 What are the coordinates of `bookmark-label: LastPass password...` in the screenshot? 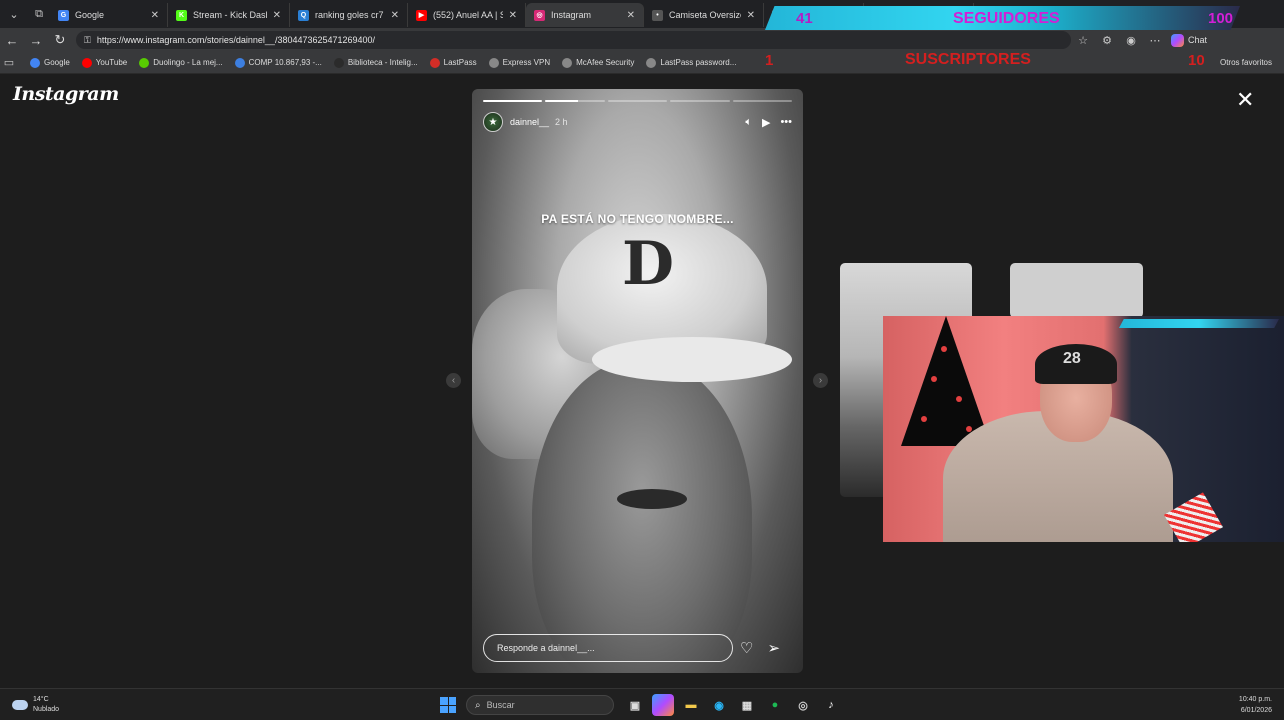 It's located at (698, 62).